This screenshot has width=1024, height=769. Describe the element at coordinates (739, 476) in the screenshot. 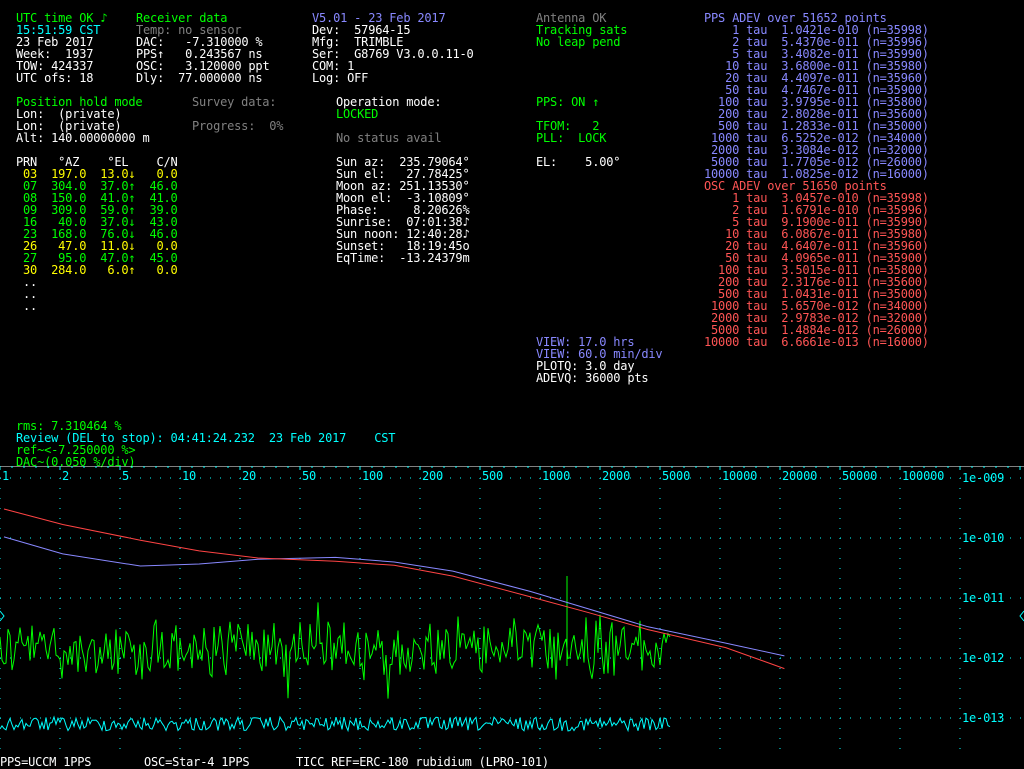

I see `x-tick-label: 10000` at that location.